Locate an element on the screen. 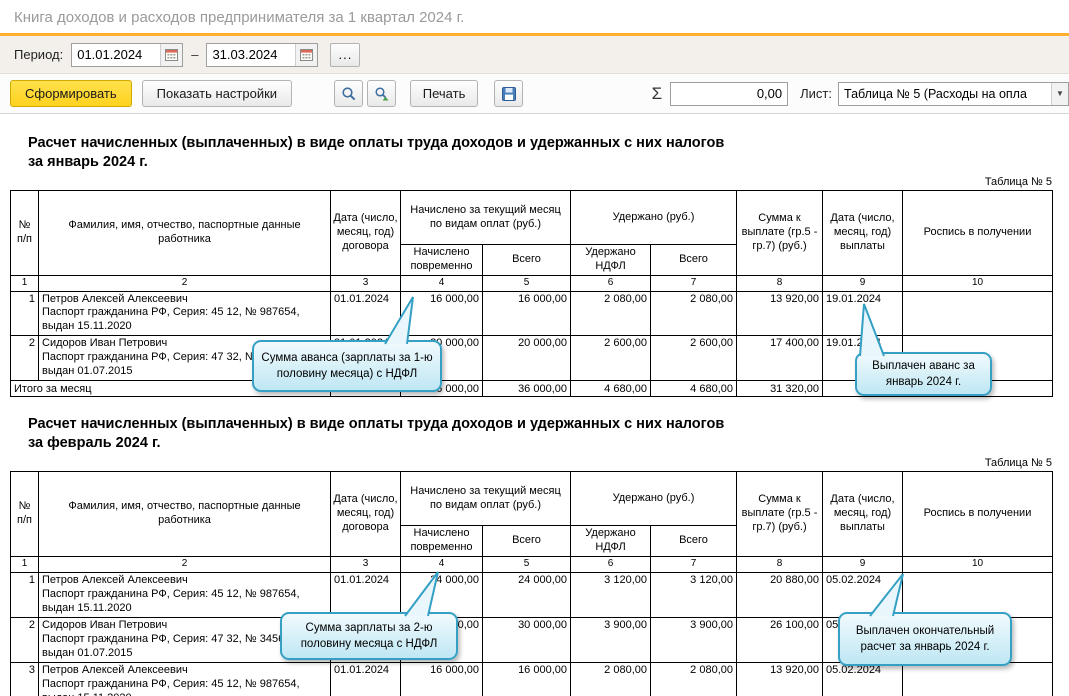 This screenshot has height=696, width=1069. date-from-field is located at coordinates (127, 54).